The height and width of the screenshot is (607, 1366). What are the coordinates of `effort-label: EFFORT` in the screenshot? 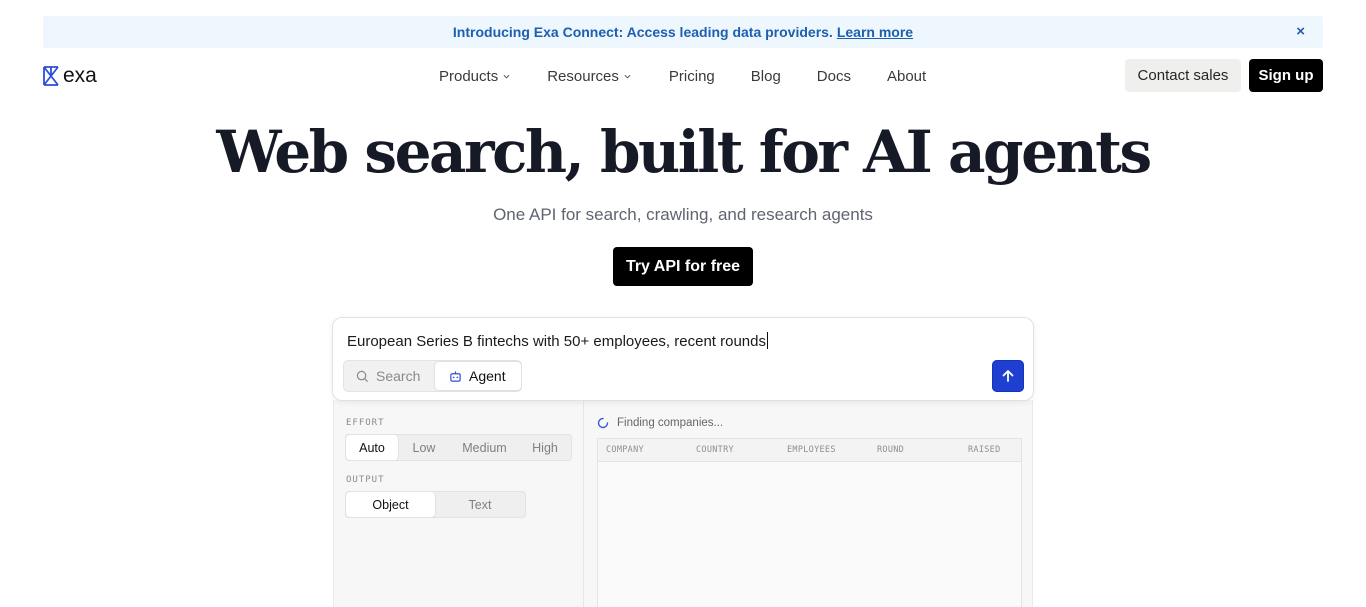 It's located at (365, 423).